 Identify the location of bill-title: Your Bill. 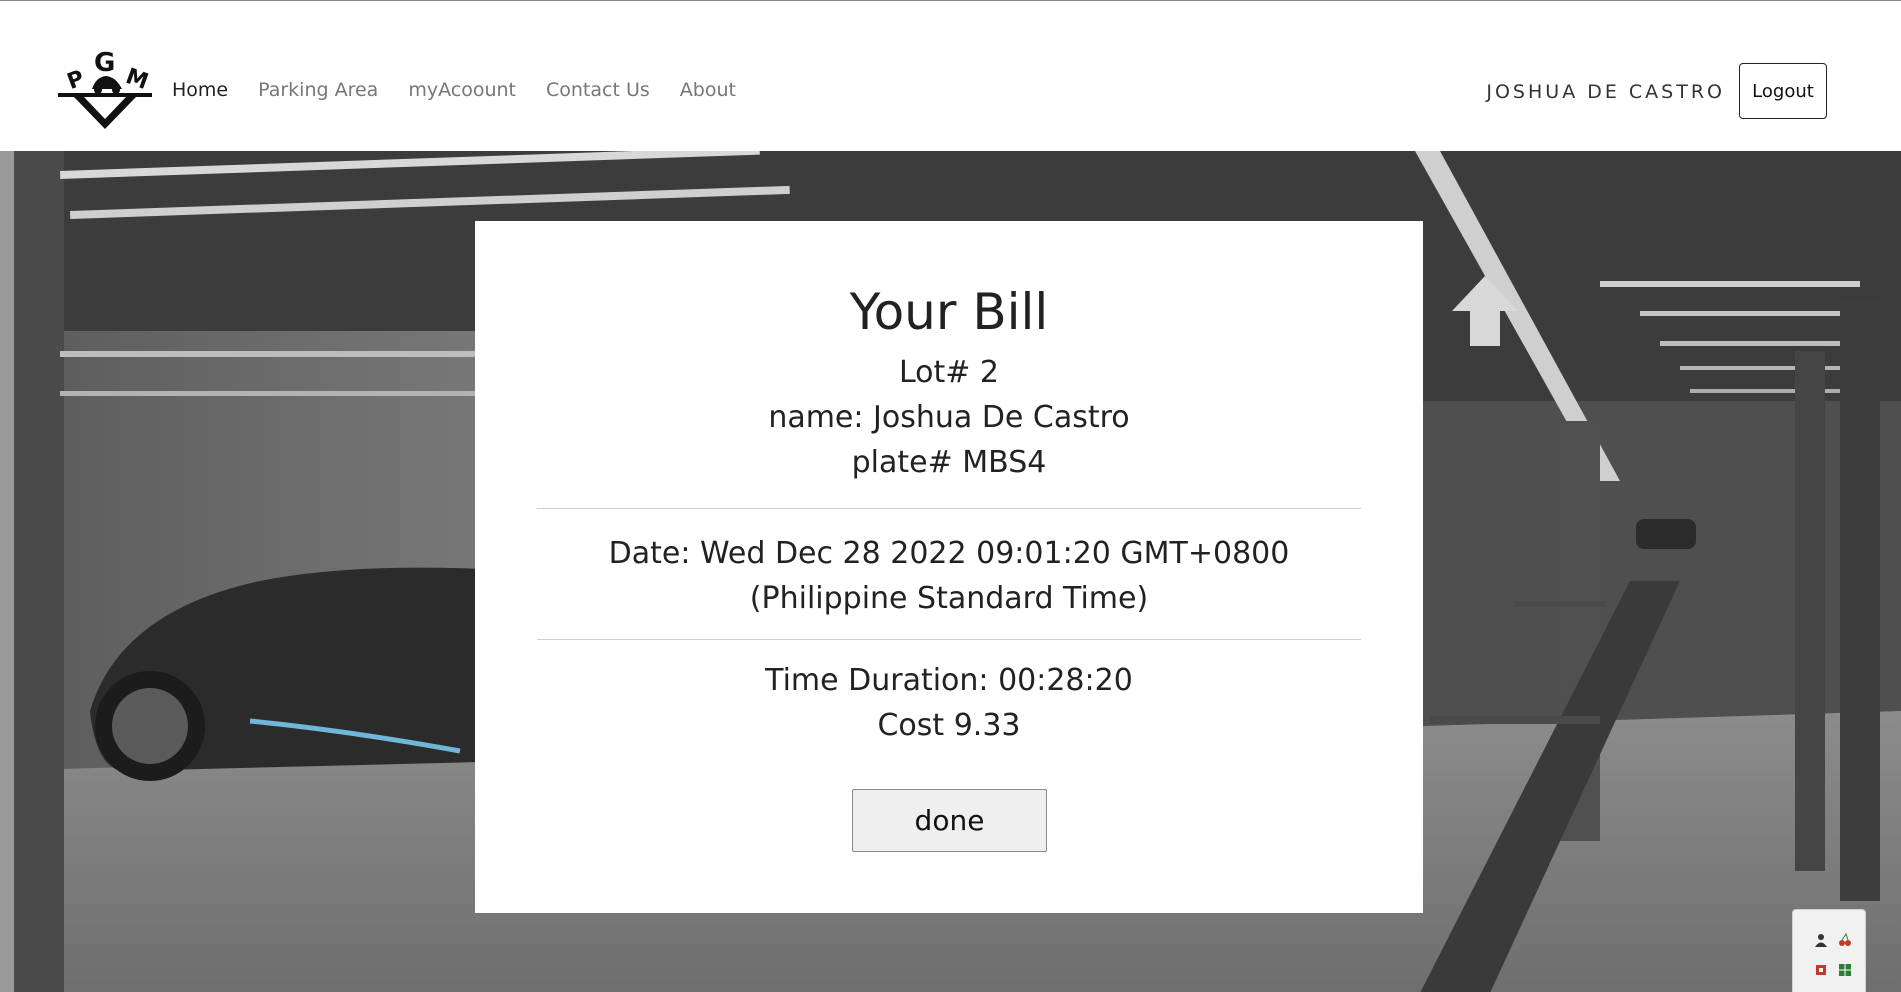
(949, 312).